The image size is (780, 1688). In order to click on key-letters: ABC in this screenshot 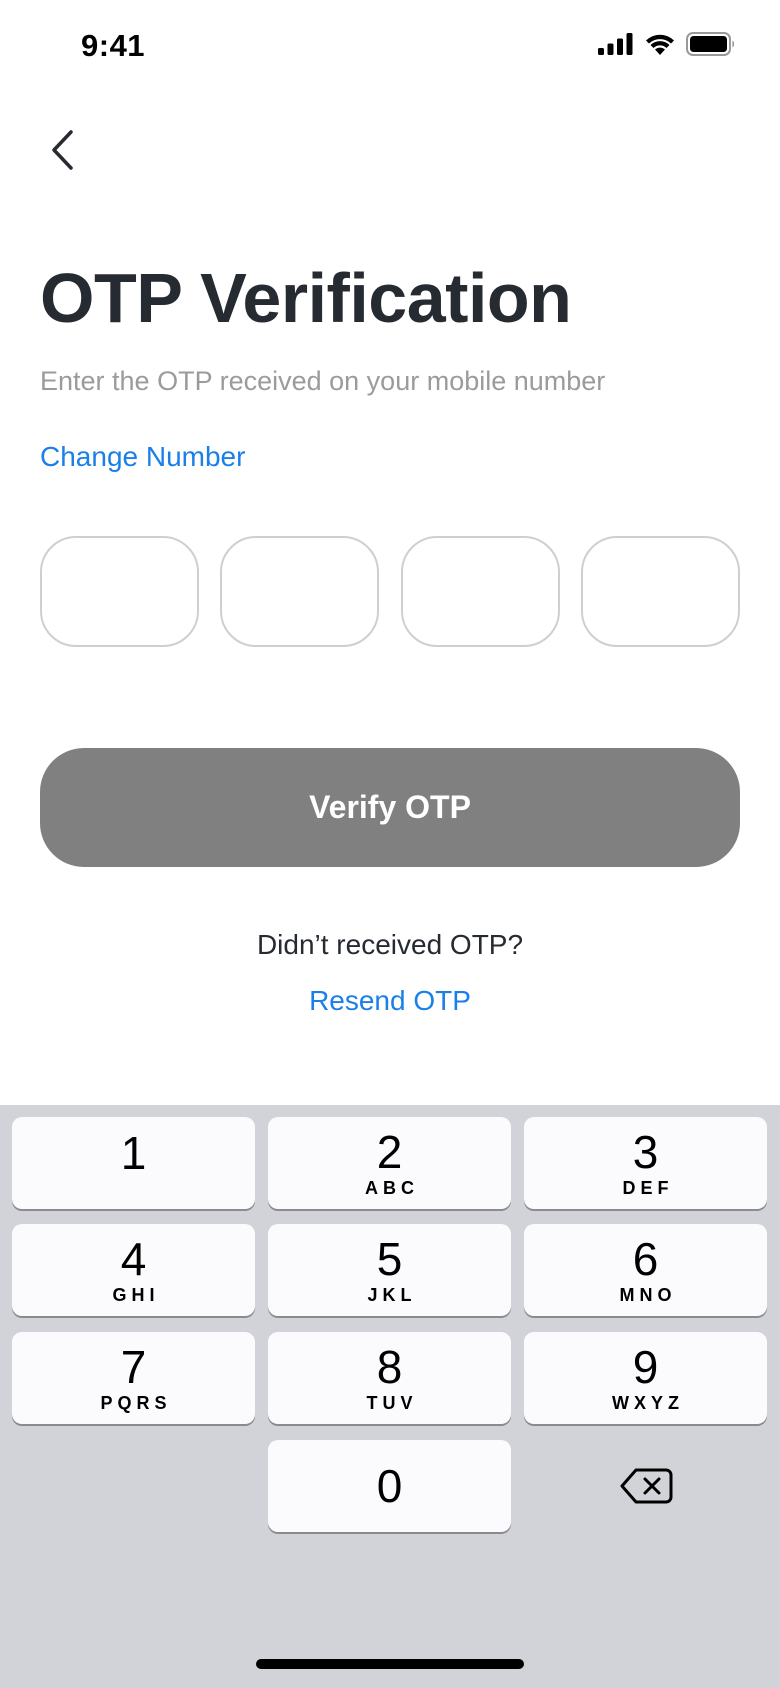, I will do `click(392, 1188)`.